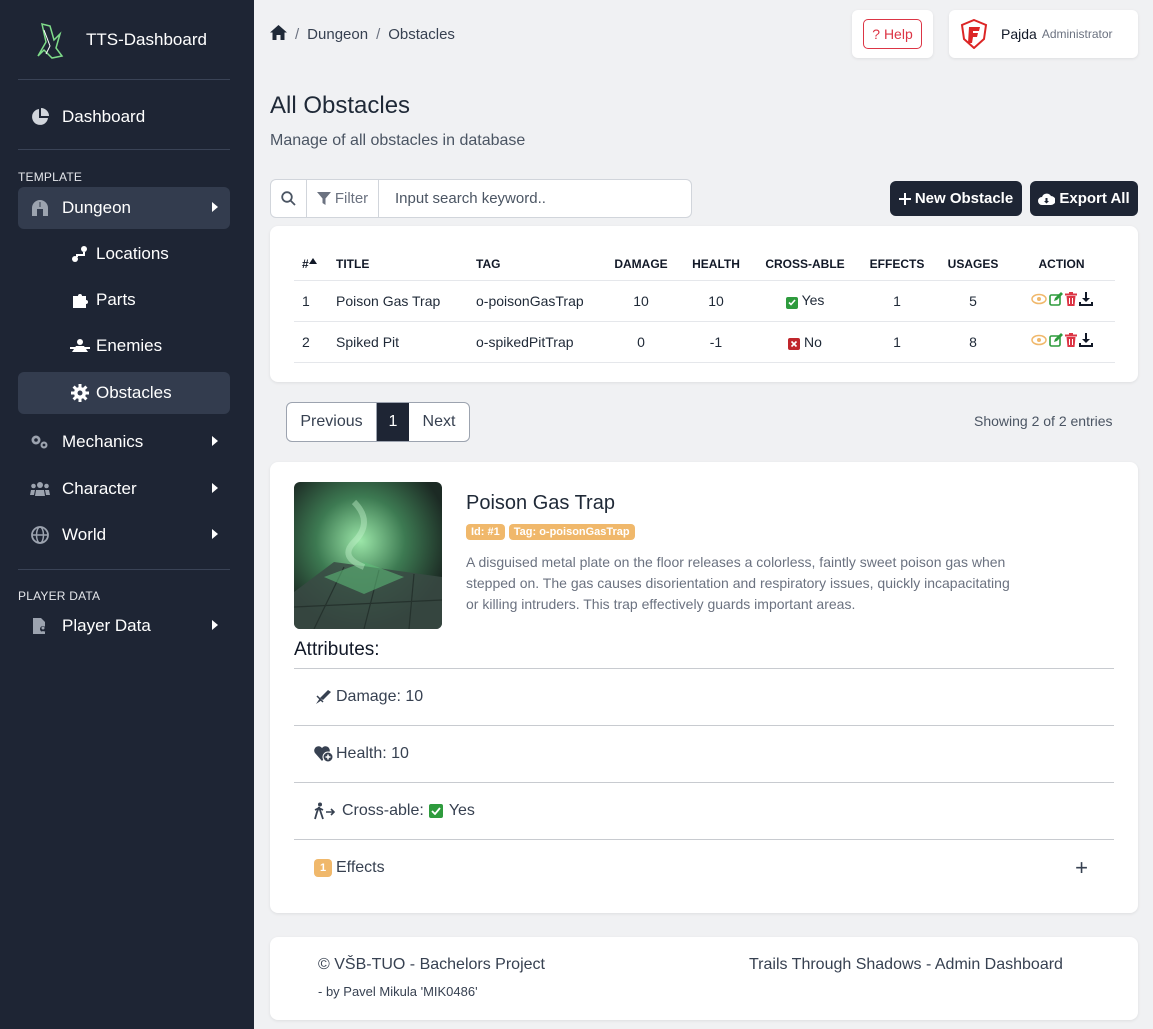 The width and height of the screenshot is (1153, 1029). What do you see at coordinates (1081, 868) in the screenshot?
I see `expand-icon: +` at bounding box center [1081, 868].